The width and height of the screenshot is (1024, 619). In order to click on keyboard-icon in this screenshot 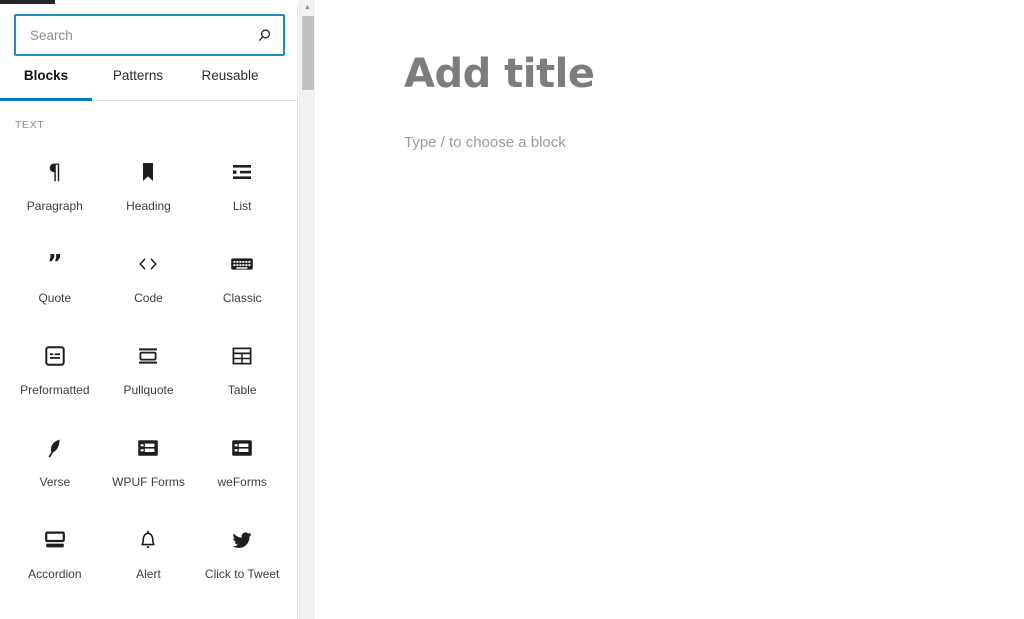, I will do `click(242, 264)`.